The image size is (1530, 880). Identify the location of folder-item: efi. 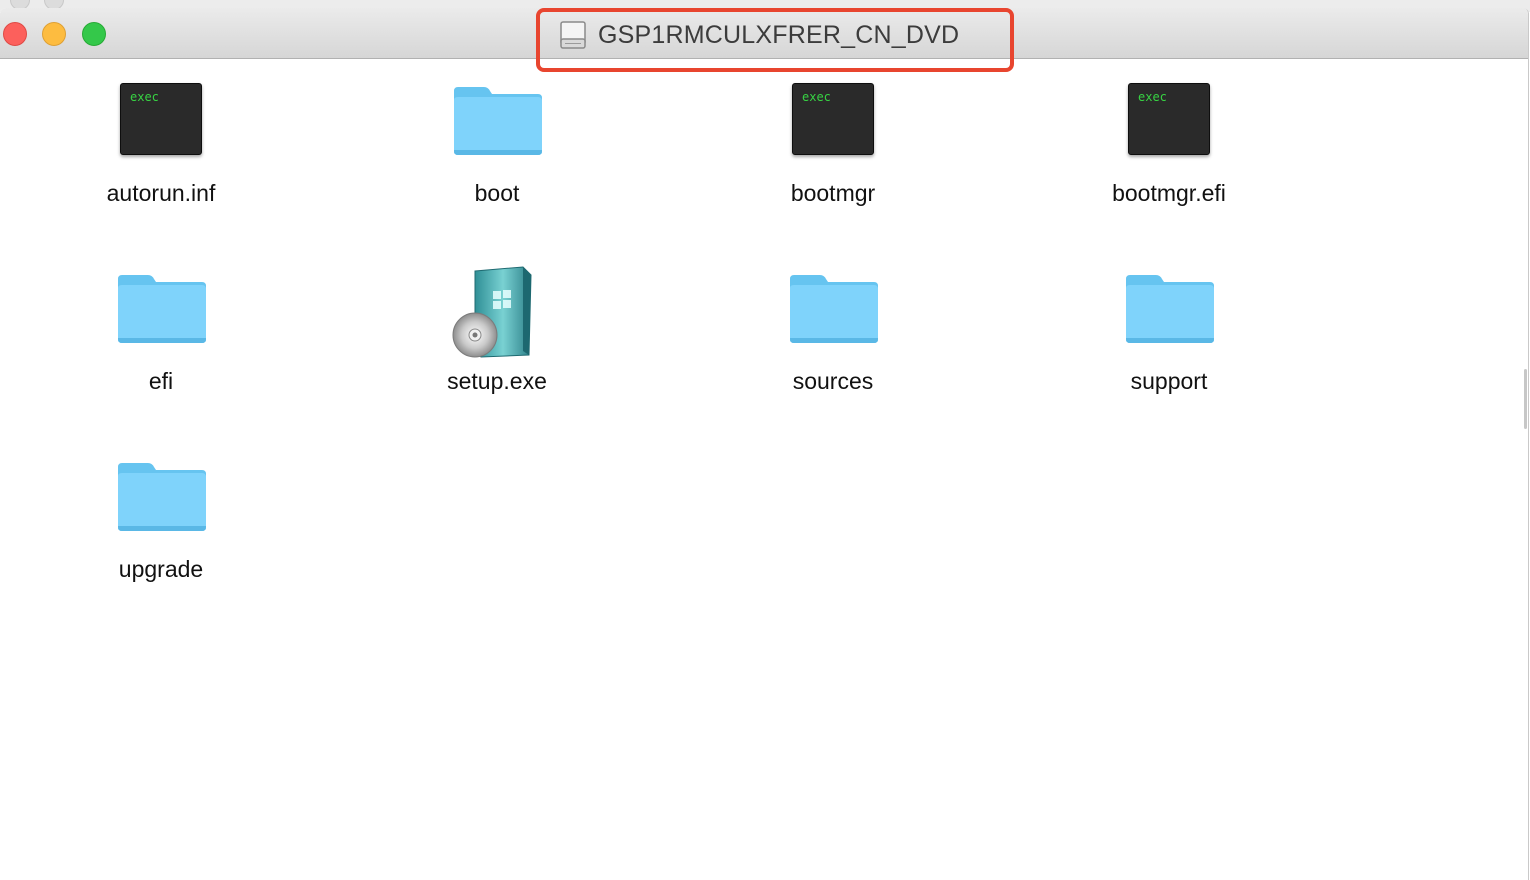
(161, 332).